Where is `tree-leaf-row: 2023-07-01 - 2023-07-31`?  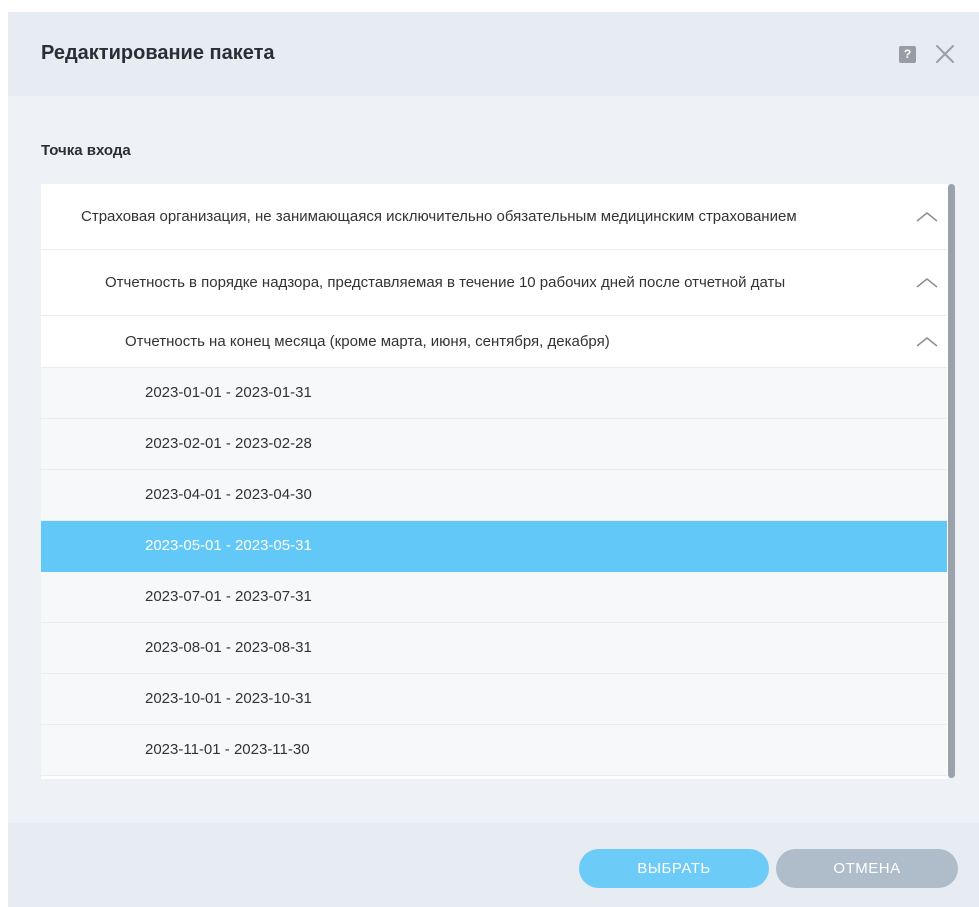
tree-leaf-row: 2023-07-01 - 2023-07-31 is located at coordinates (494, 597).